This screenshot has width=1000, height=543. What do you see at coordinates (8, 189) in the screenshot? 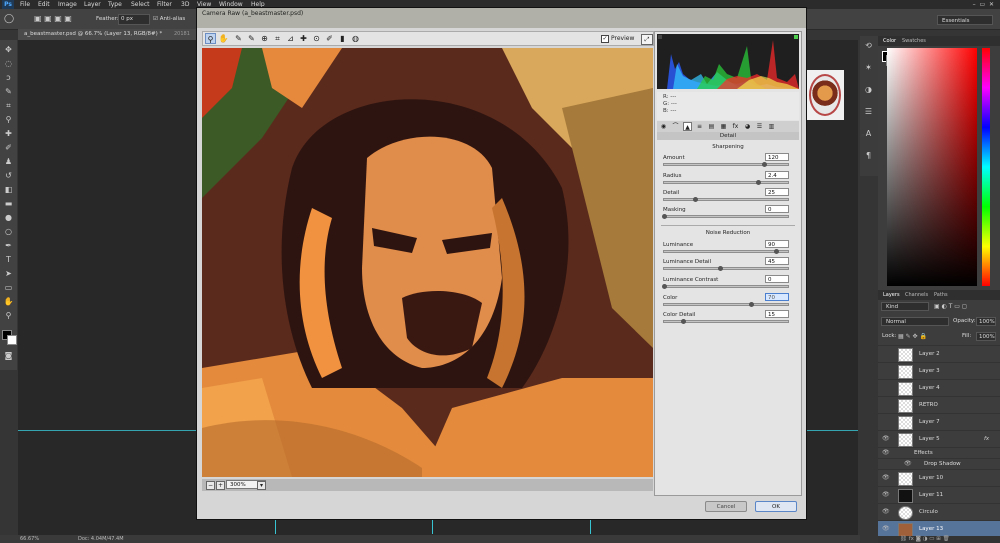
I see `eraser-tool-icon: ◧` at bounding box center [8, 189].